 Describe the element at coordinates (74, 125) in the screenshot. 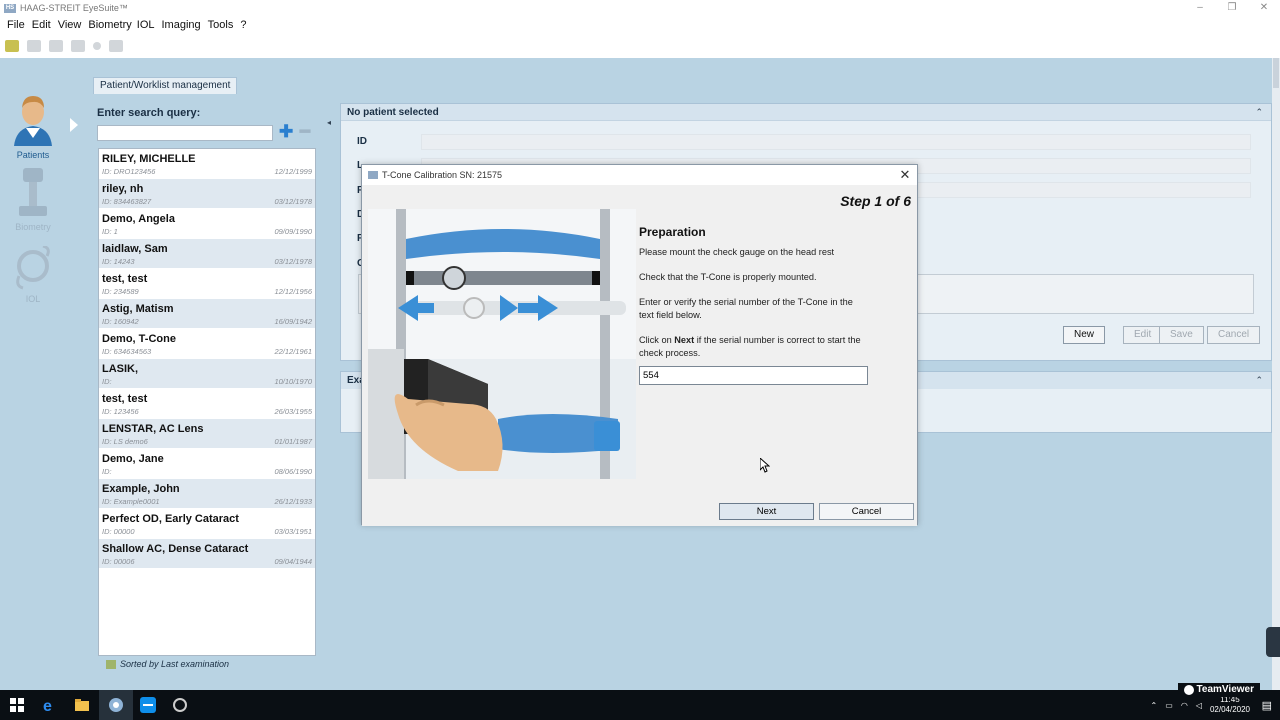

I see `nav-collapse-arrow-icon` at that location.